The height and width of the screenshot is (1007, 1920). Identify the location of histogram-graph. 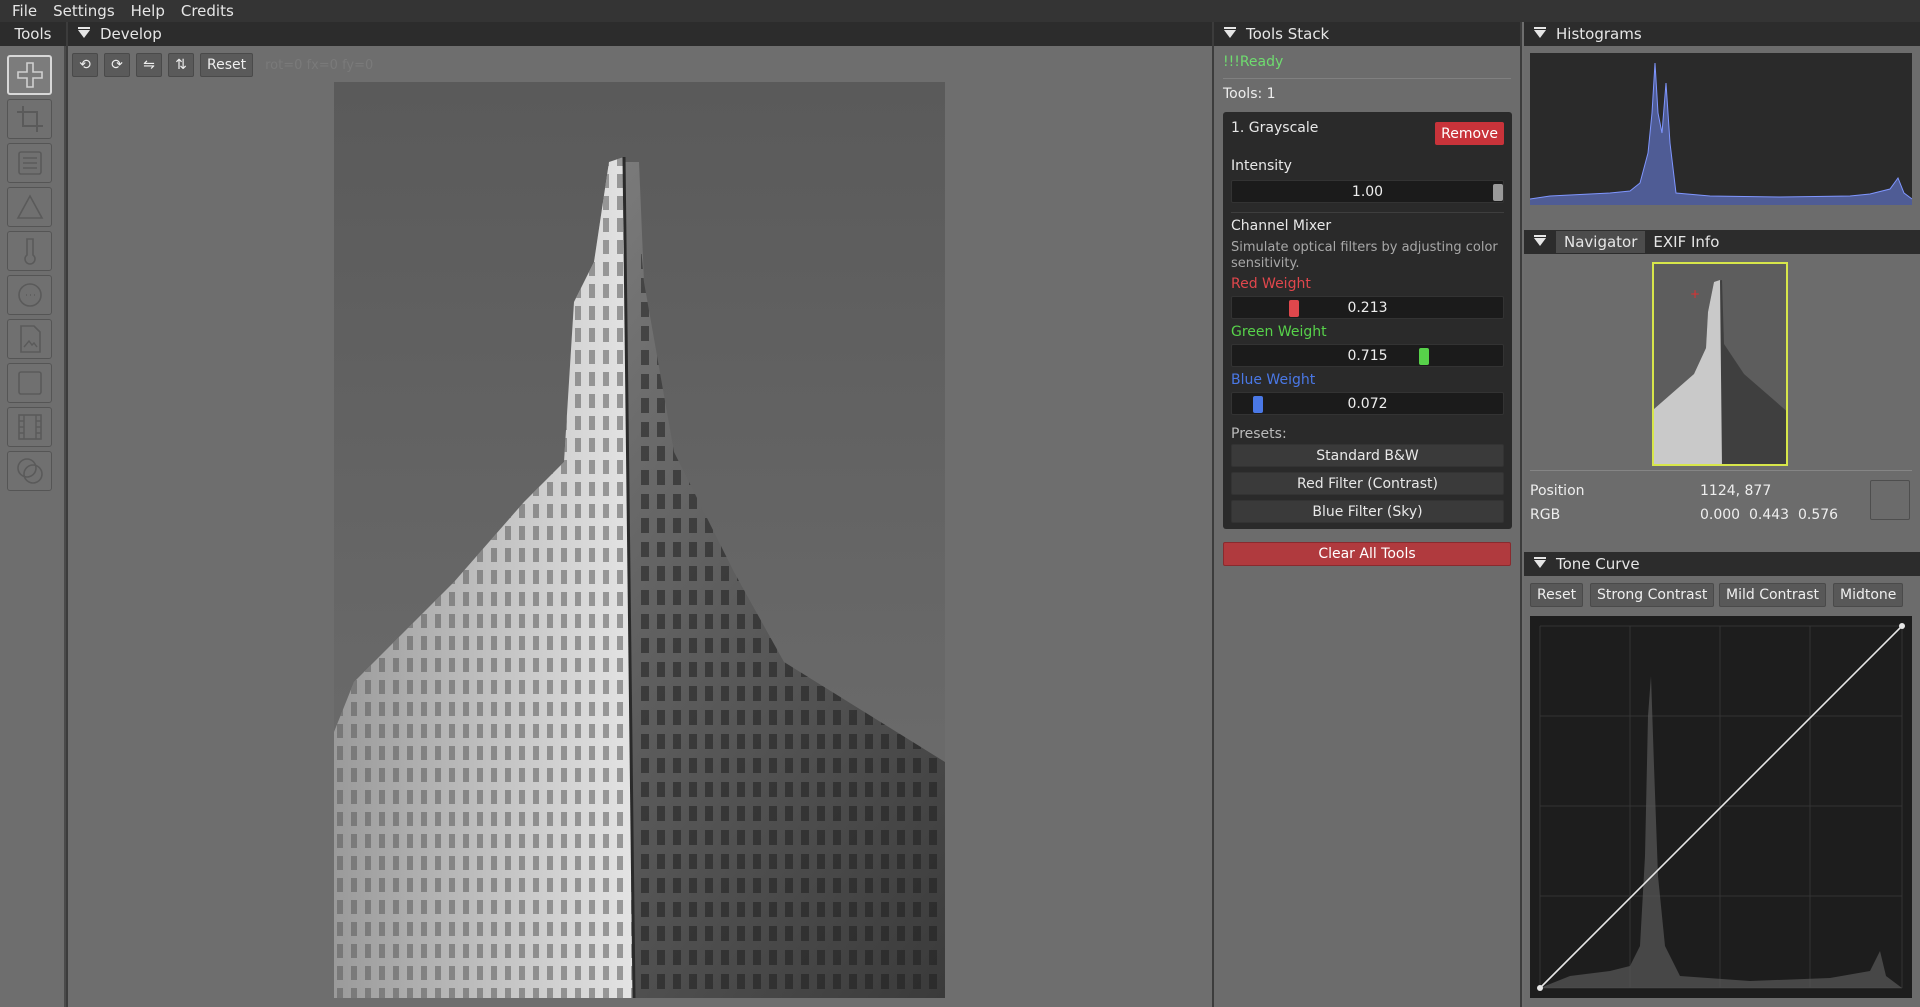
(1721, 133).